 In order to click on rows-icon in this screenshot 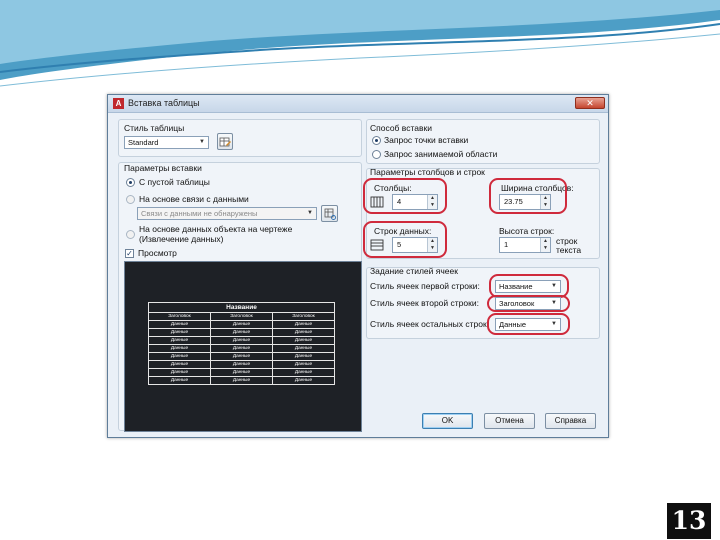, I will do `click(377, 245)`.